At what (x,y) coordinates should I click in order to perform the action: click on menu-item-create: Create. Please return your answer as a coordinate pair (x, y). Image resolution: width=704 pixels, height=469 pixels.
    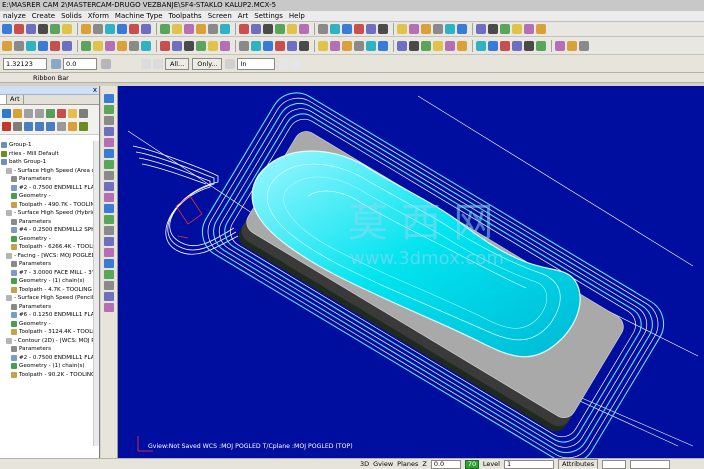
    Looking at the image, I should click on (43, 16).